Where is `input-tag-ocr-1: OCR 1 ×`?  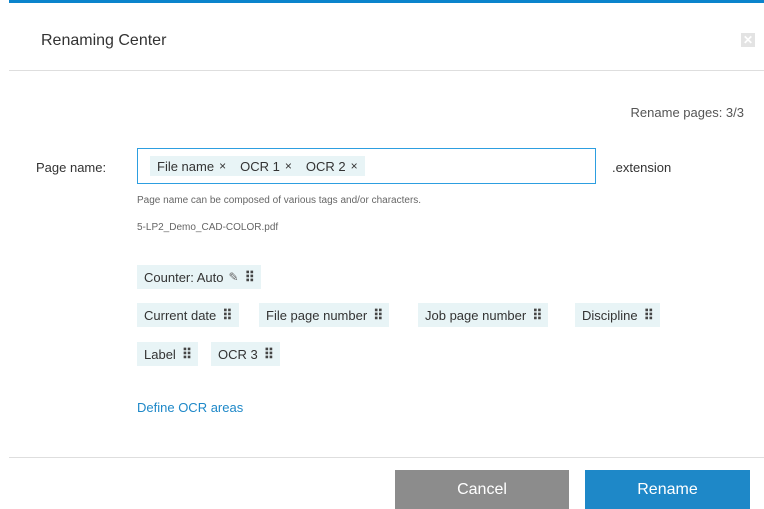
input-tag-ocr-1: OCR 1 × is located at coordinates (266, 166).